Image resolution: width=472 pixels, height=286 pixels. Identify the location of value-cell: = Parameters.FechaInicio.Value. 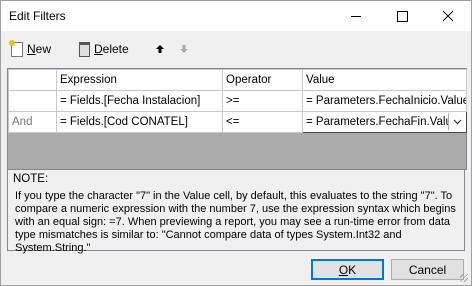
(384, 101).